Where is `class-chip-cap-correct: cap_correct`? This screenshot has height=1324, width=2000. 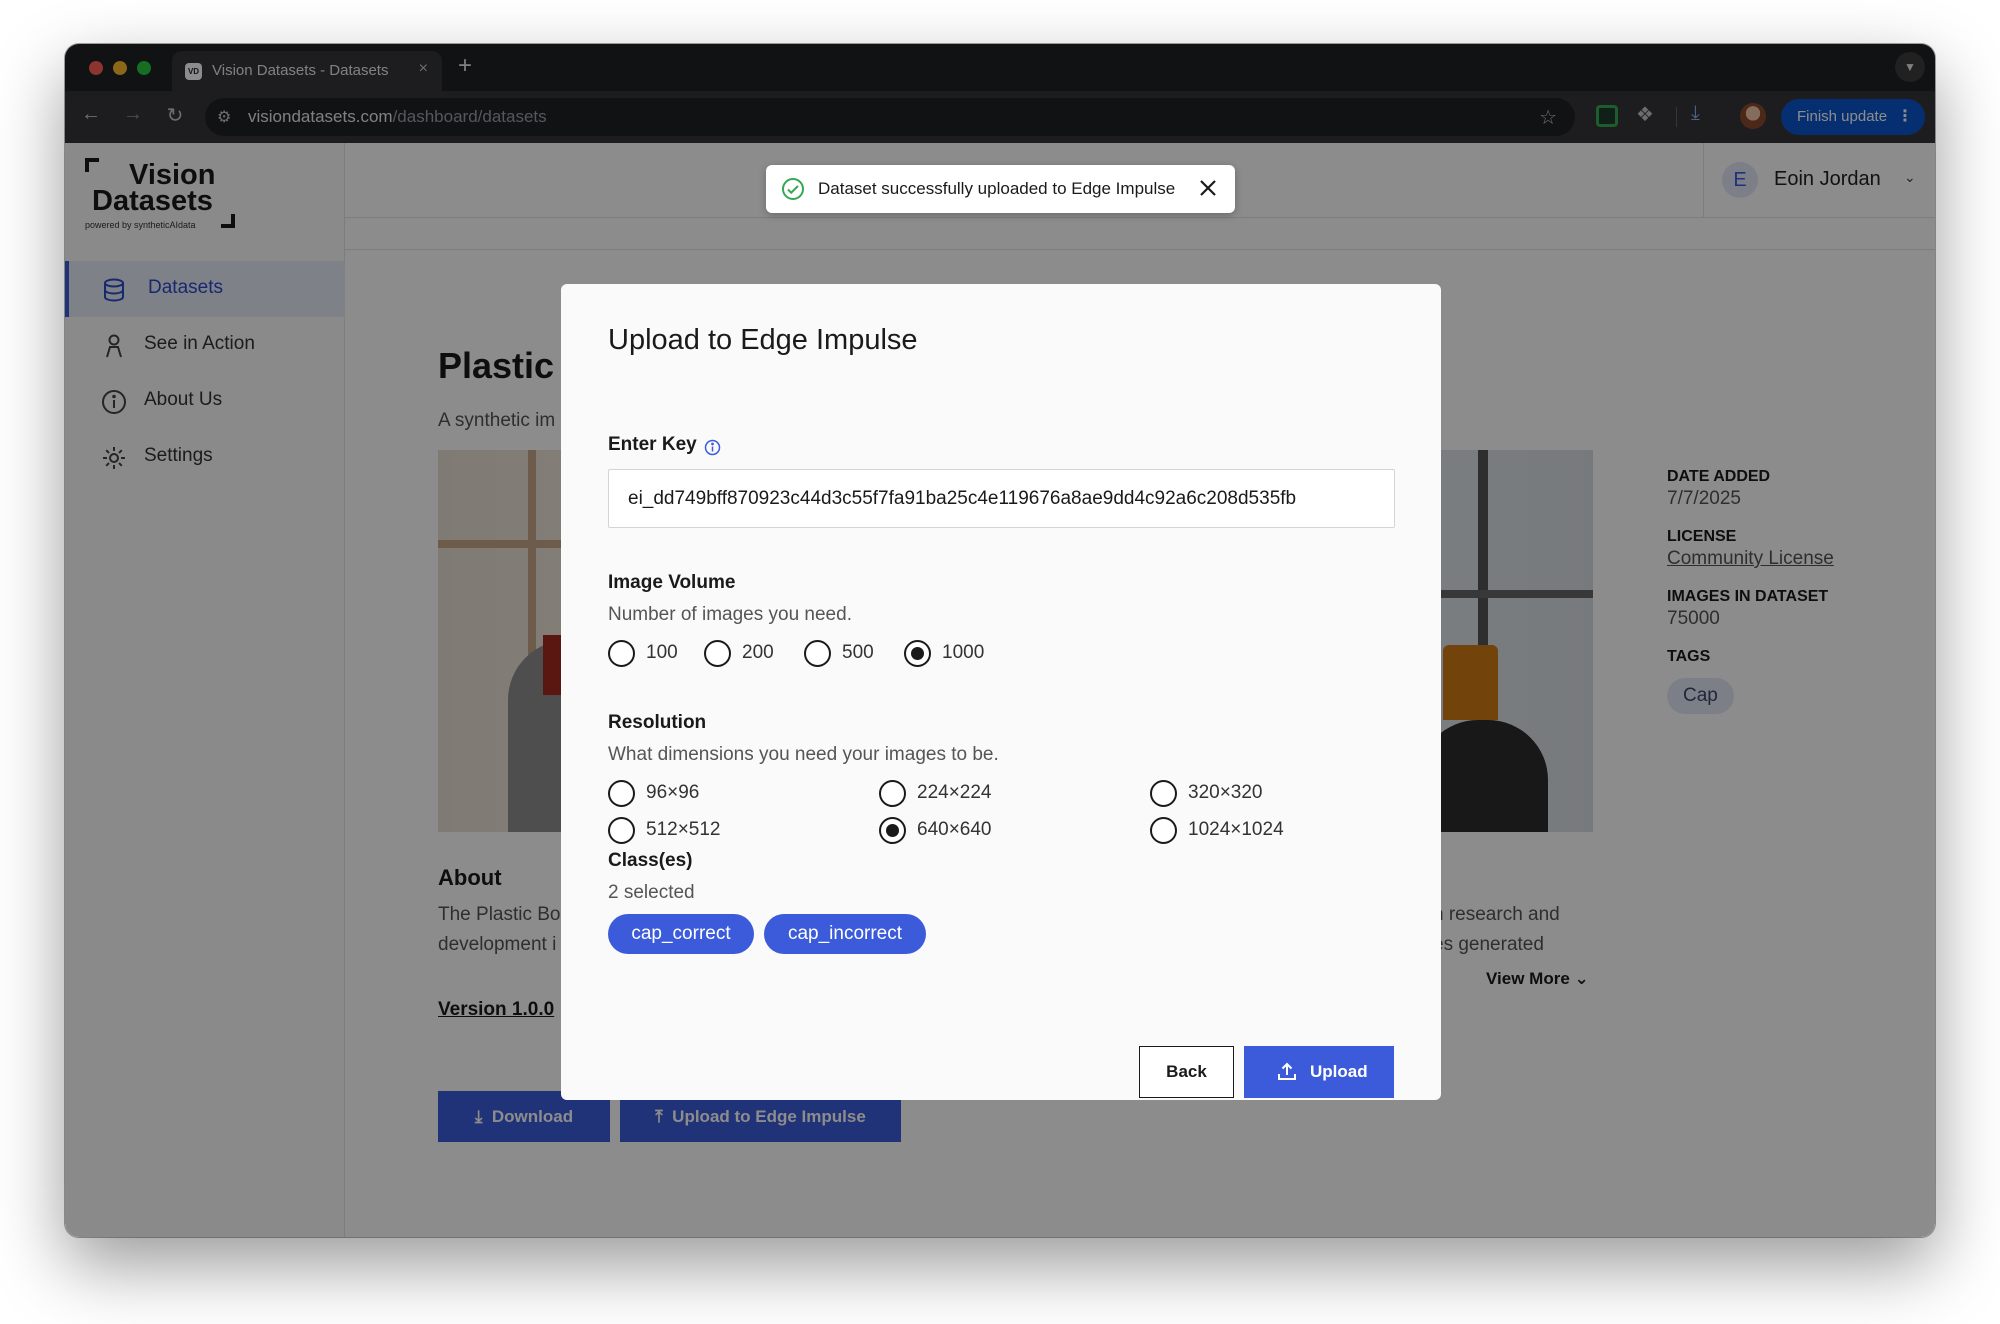
class-chip-cap-correct: cap_correct is located at coordinates (681, 934).